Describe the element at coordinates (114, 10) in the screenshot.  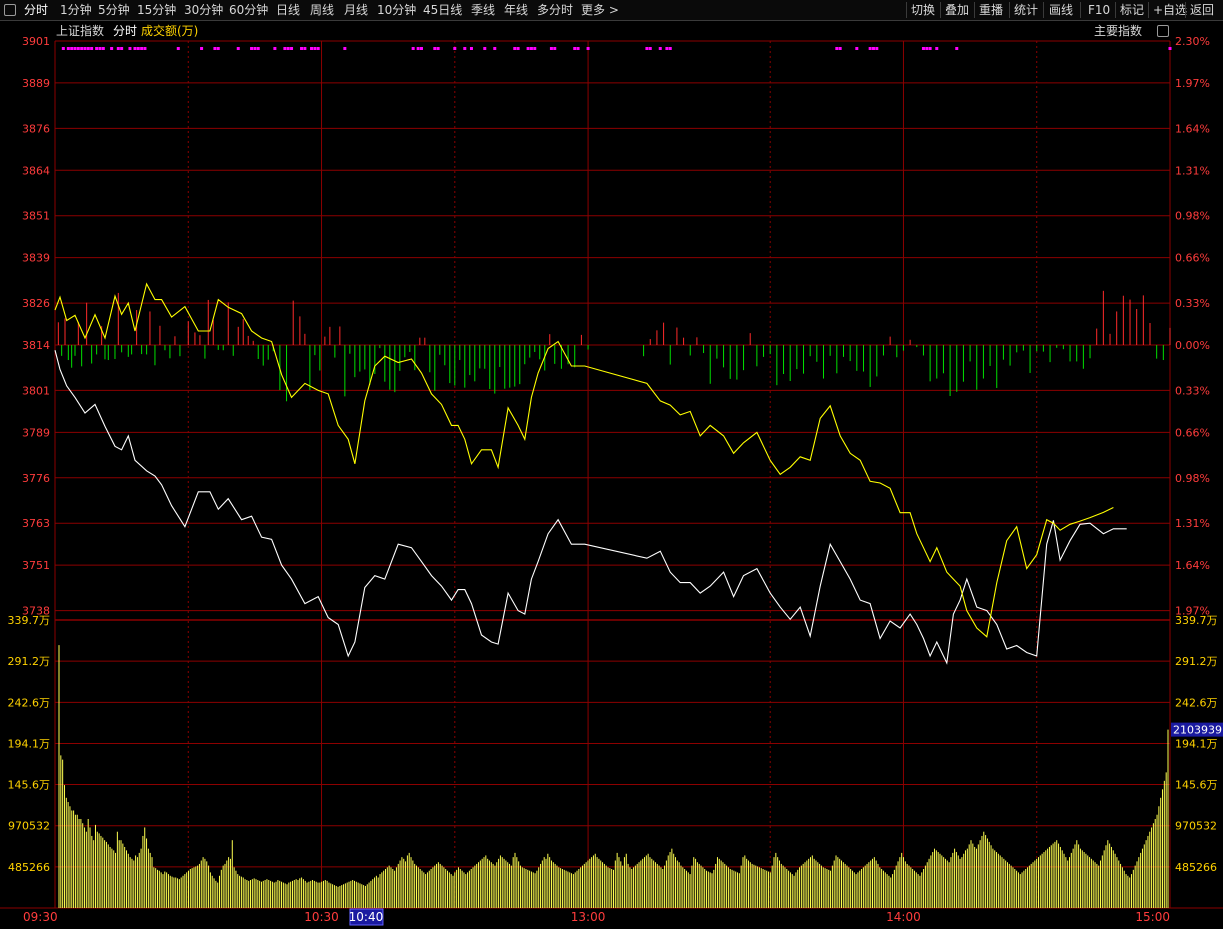
I see `period-tab-2: 5分钟` at that location.